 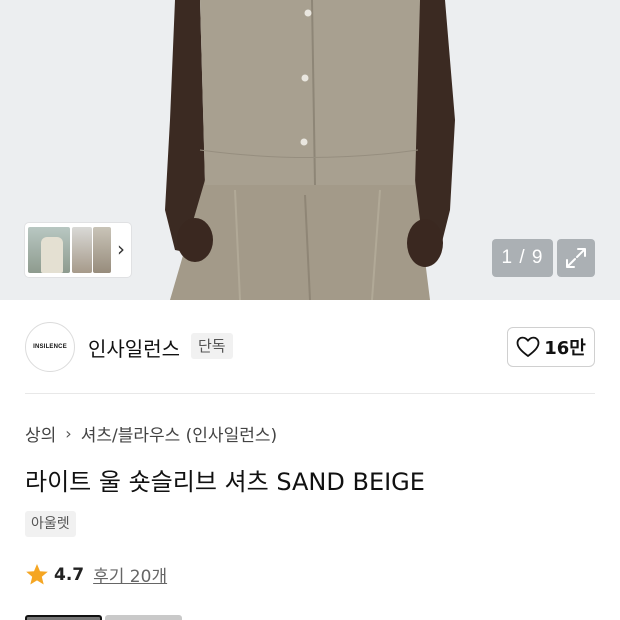 I want to click on product-title: 라이트 울 숏슬리브 셔츠 SAND BEIGE, so click(x=225, y=482).